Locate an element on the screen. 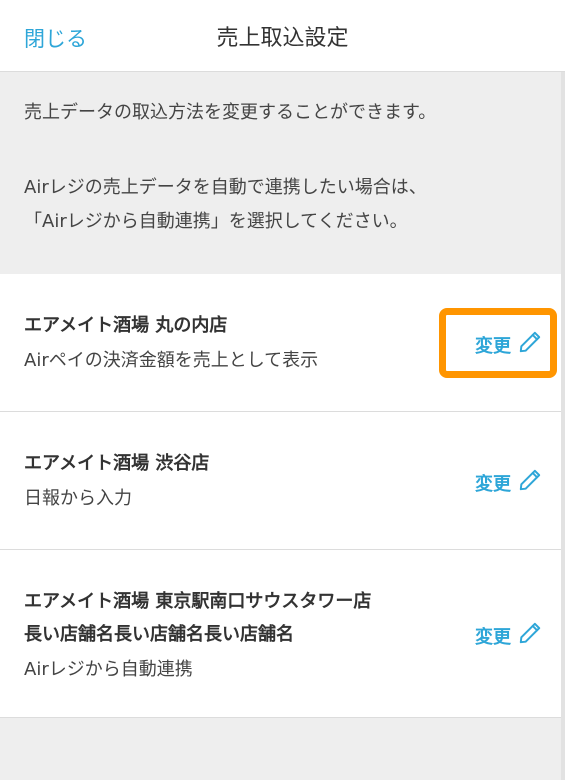  intro-text-1: 売上データの取込方法を変更することができます。 is located at coordinates (230, 112).